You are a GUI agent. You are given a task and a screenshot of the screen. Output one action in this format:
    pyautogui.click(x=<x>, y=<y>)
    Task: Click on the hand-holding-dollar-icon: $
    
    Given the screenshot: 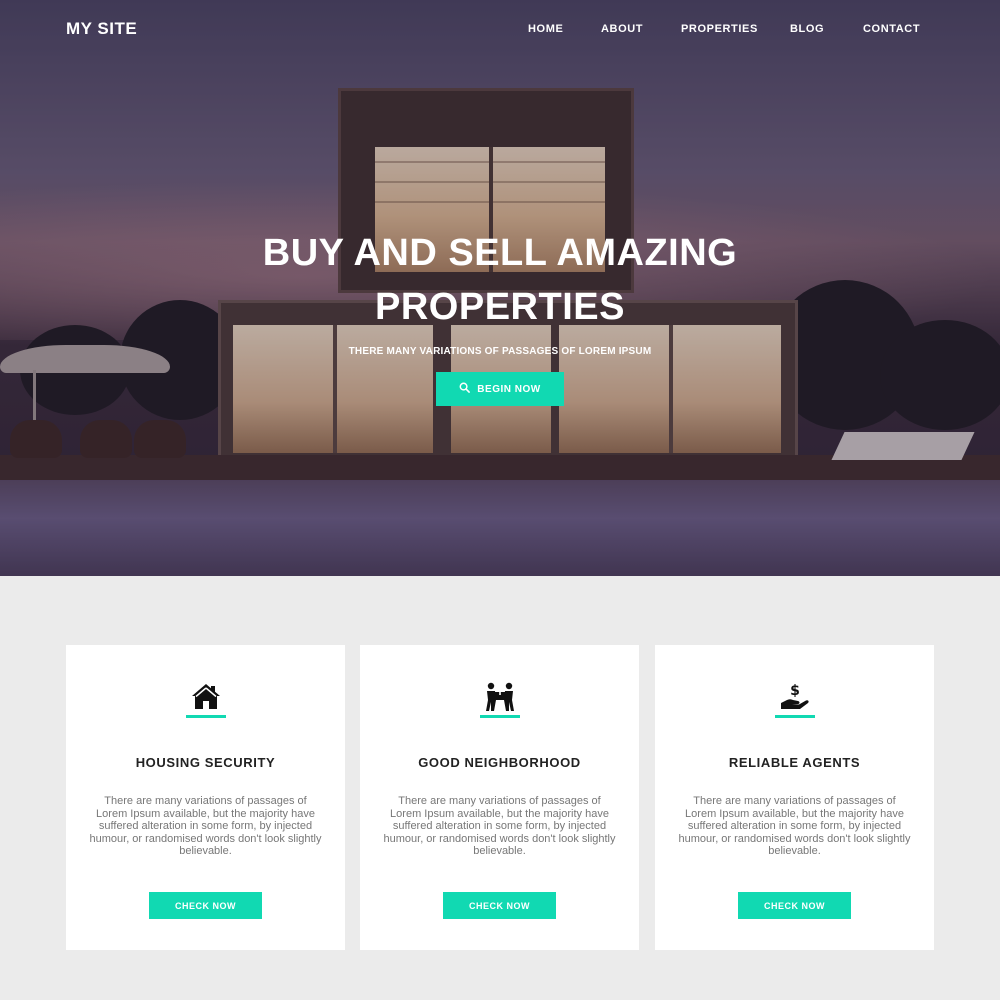 What is the action you would take?
    pyautogui.click(x=795, y=697)
    